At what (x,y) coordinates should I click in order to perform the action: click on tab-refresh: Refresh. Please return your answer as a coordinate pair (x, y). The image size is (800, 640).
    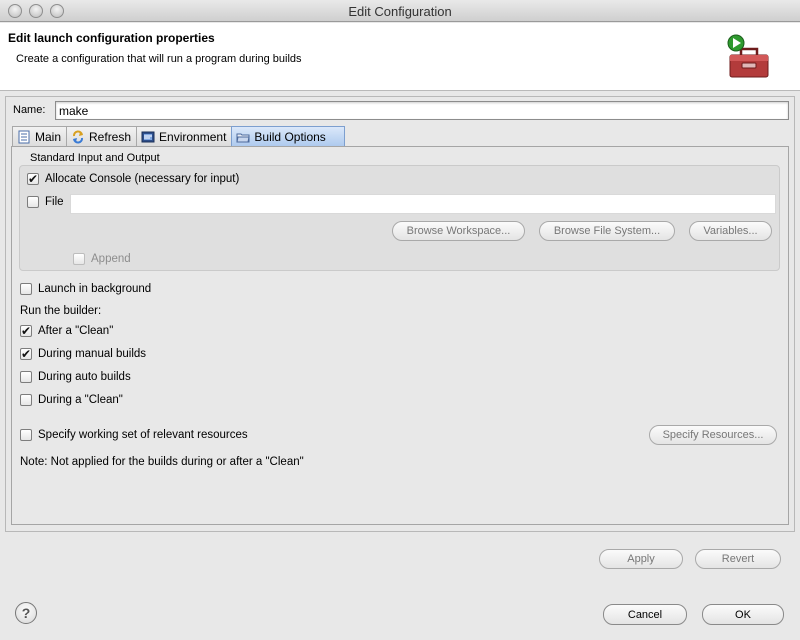
    Looking at the image, I should click on (102, 136).